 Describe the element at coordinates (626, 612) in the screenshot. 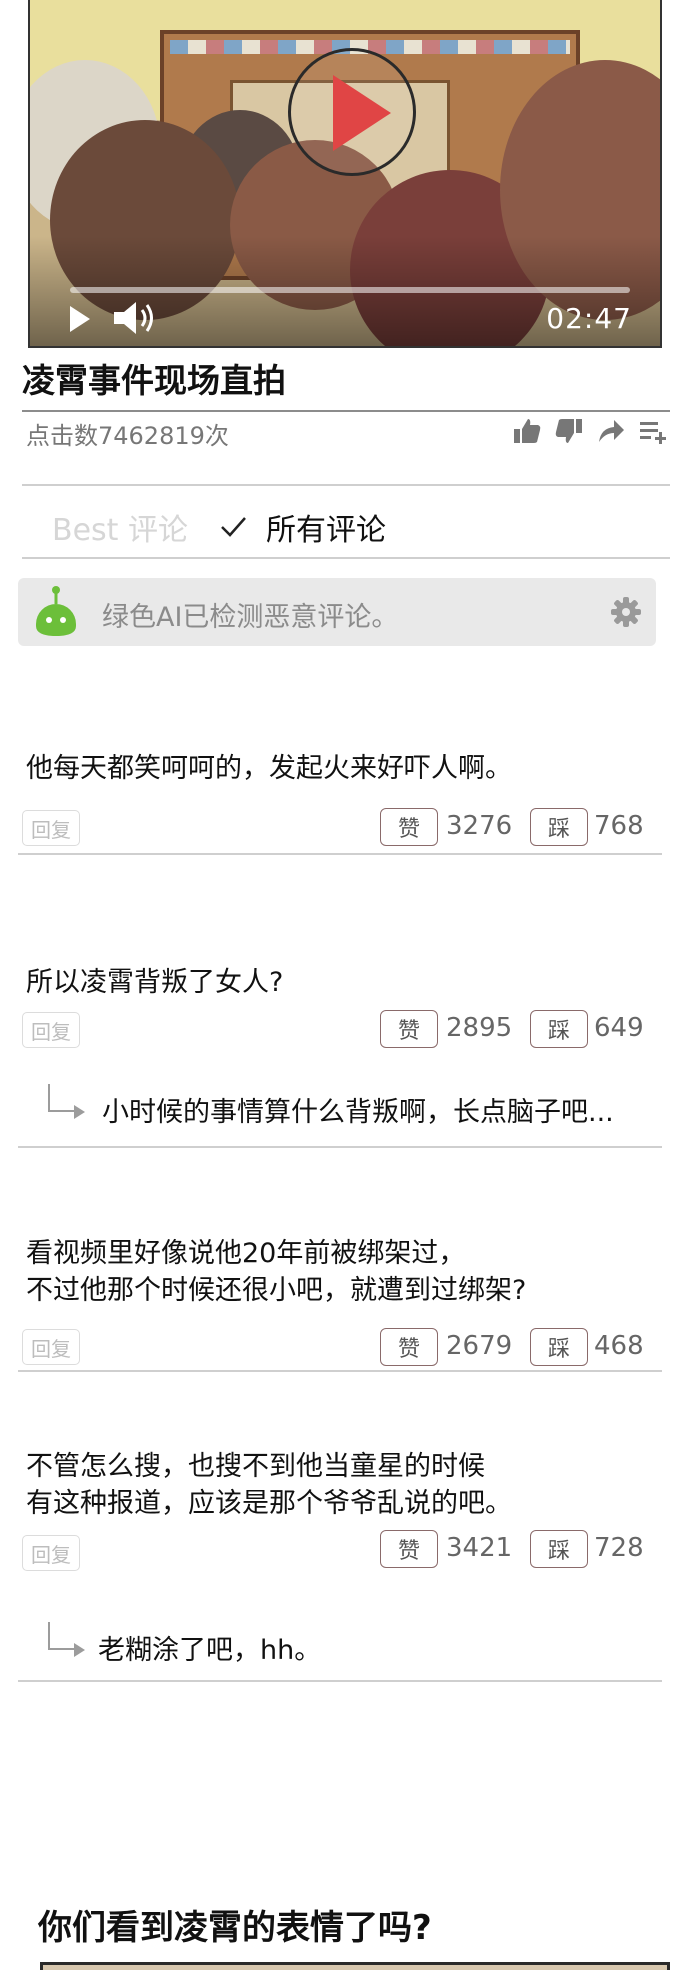

I see `gear-icon` at that location.